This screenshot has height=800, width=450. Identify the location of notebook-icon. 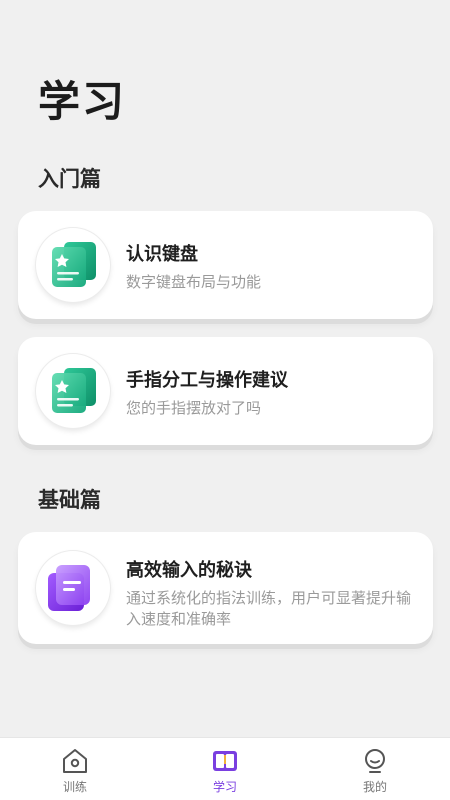
(69, 588).